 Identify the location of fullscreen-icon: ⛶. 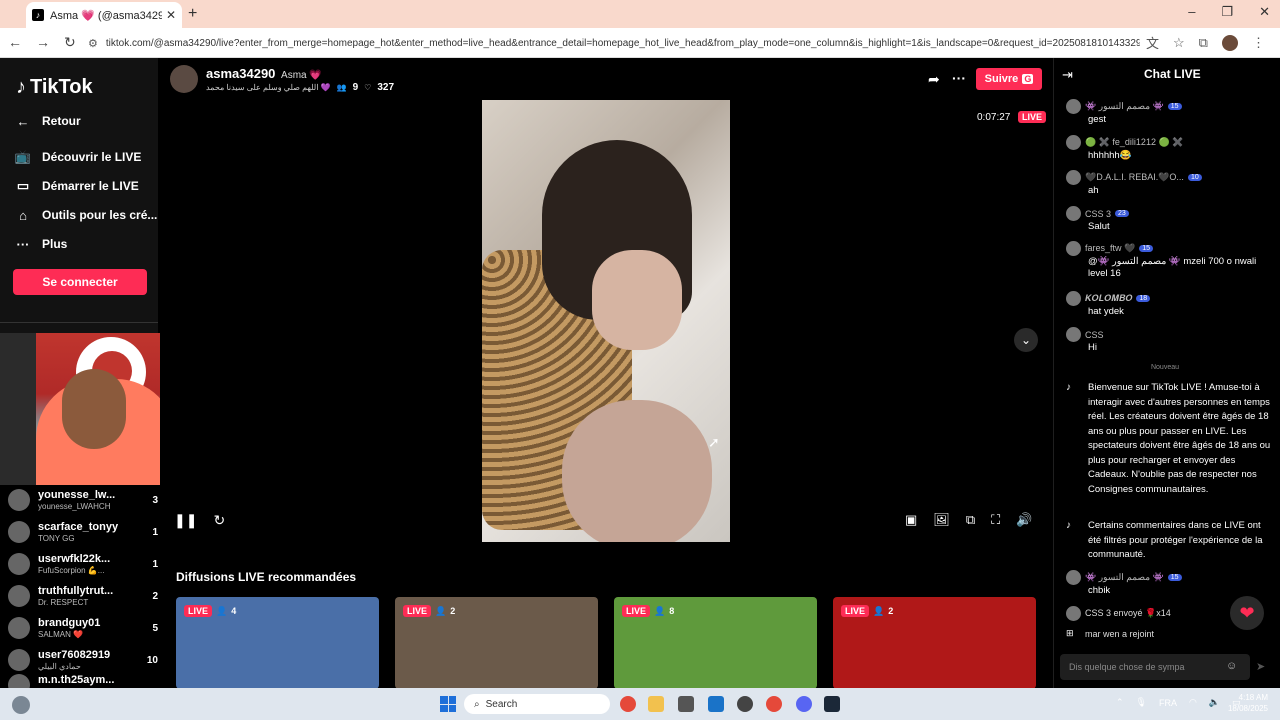
(995, 520).